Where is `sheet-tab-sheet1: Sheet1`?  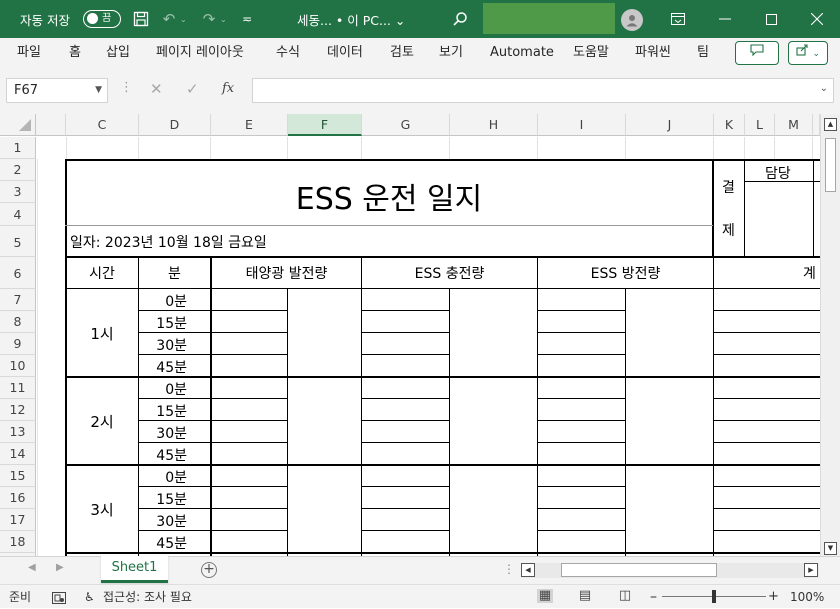
sheet-tab-sheet1: Sheet1 is located at coordinates (134, 569).